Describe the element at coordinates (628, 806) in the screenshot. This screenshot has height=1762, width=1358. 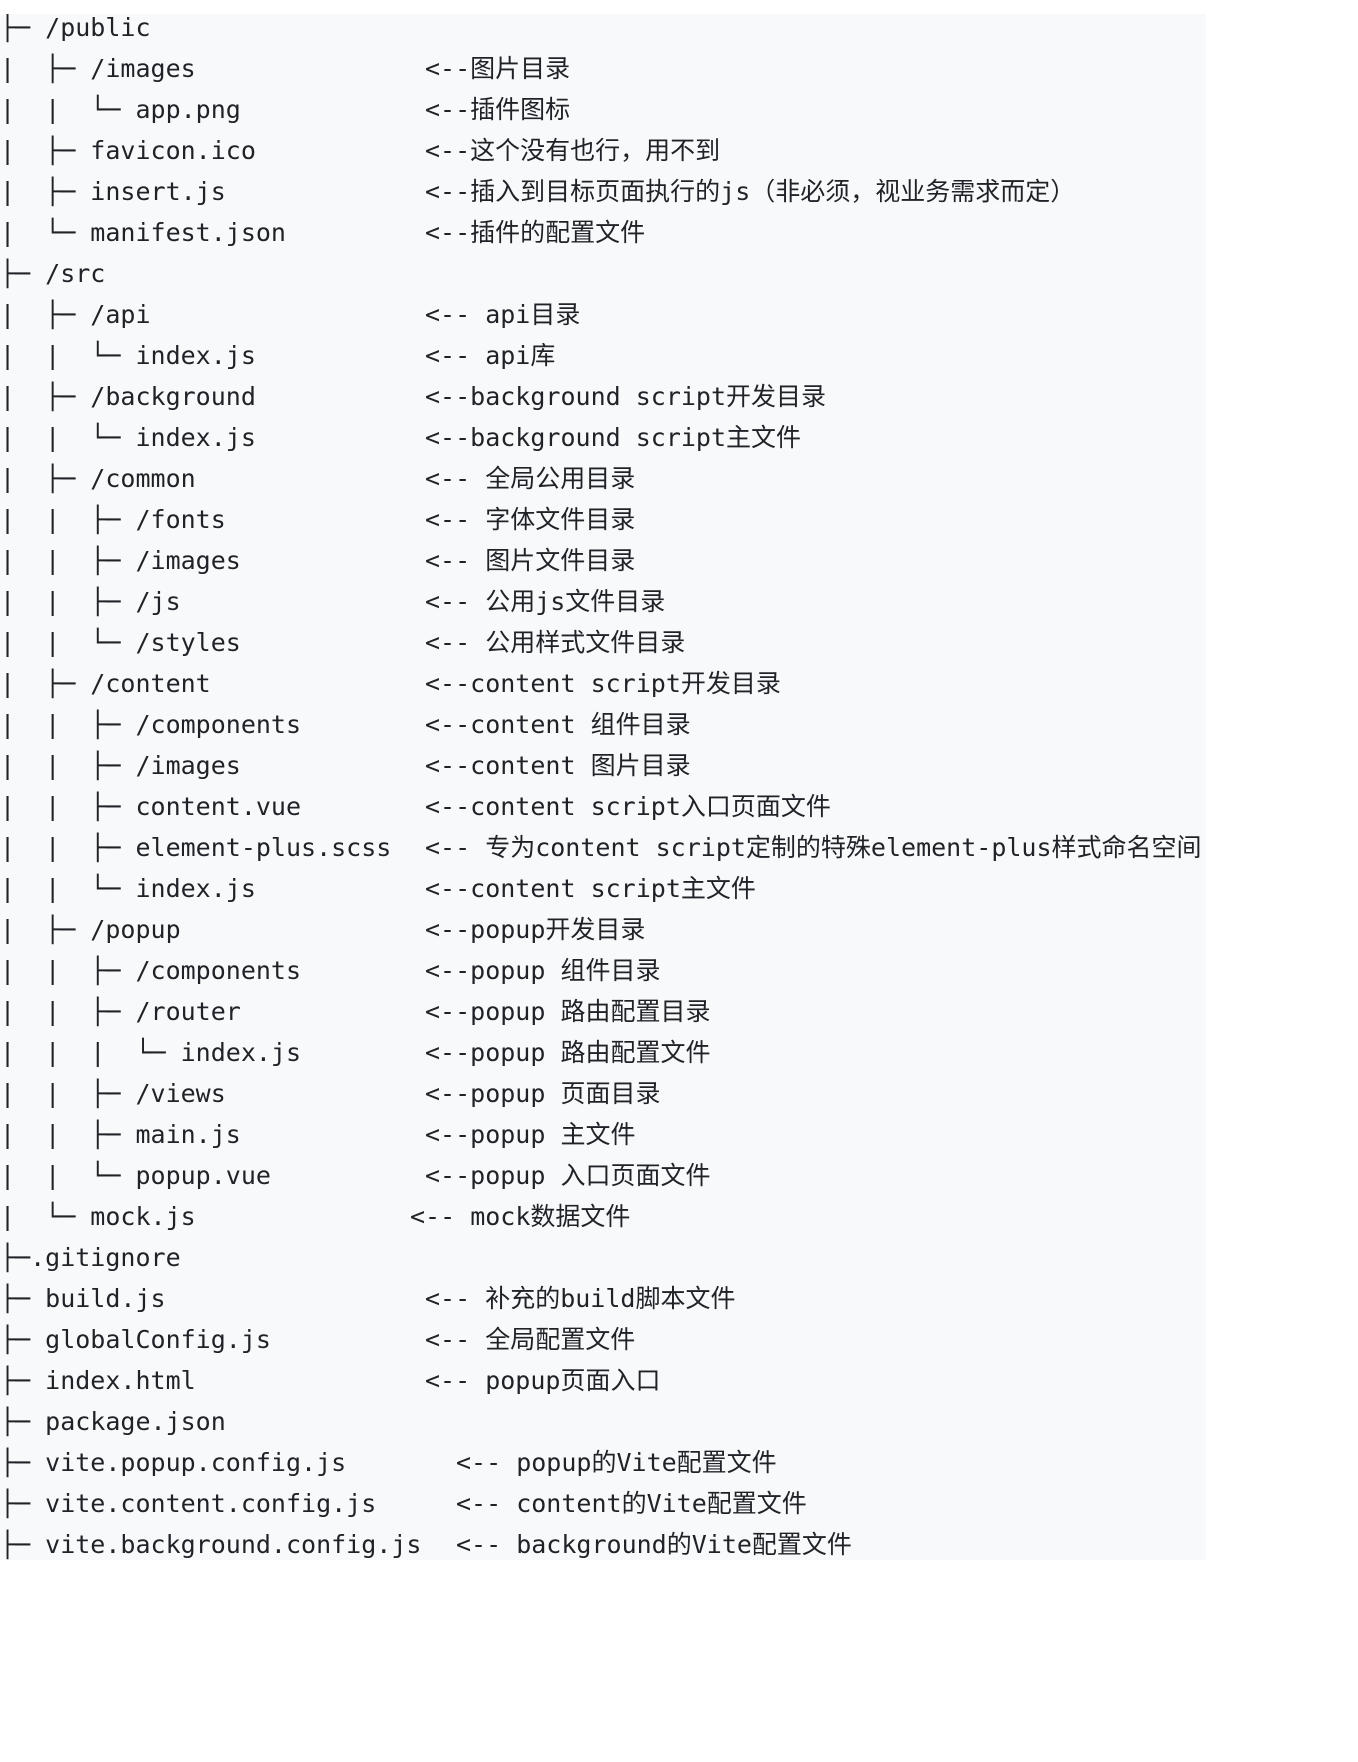
I see `tree-entry-comment: <--content script入口页面文件` at that location.